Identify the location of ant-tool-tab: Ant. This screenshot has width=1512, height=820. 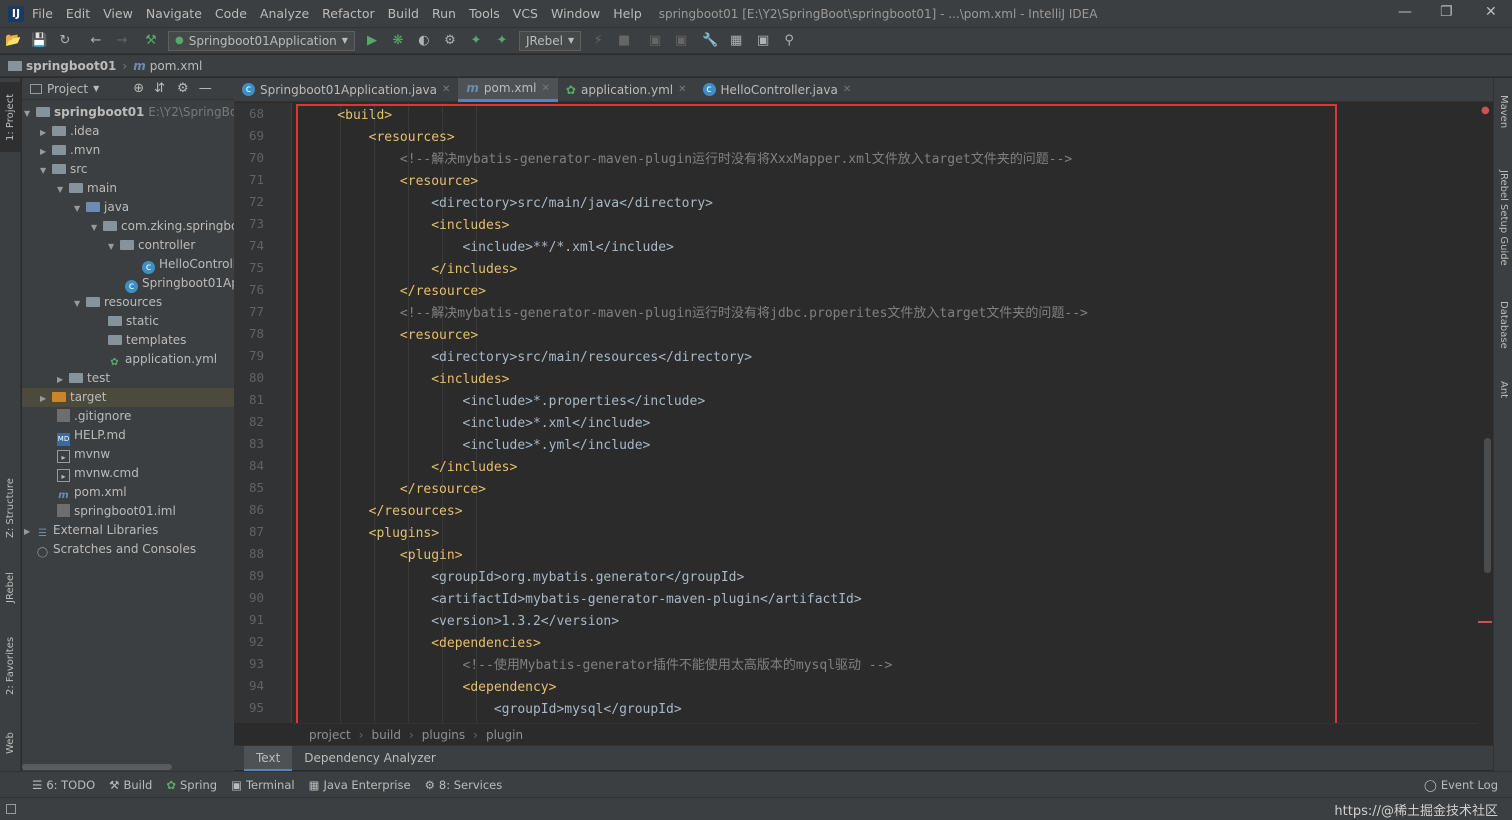
(1503, 390).